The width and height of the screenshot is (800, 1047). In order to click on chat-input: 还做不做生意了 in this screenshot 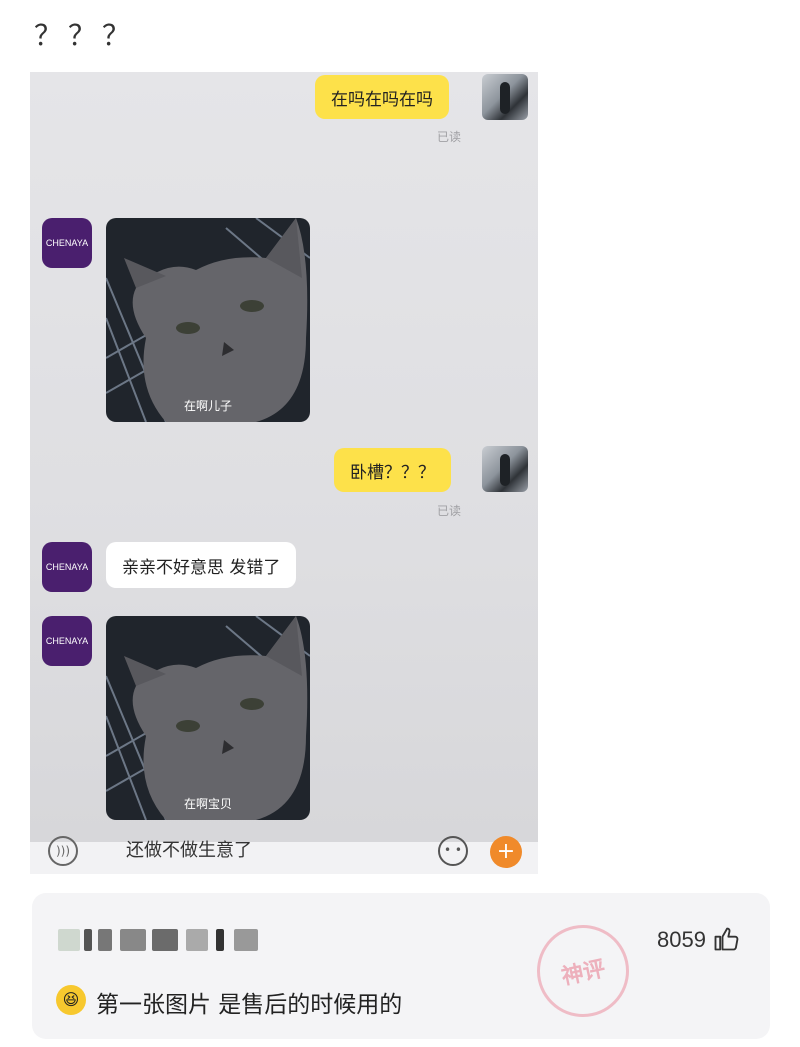, I will do `click(189, 849)`.